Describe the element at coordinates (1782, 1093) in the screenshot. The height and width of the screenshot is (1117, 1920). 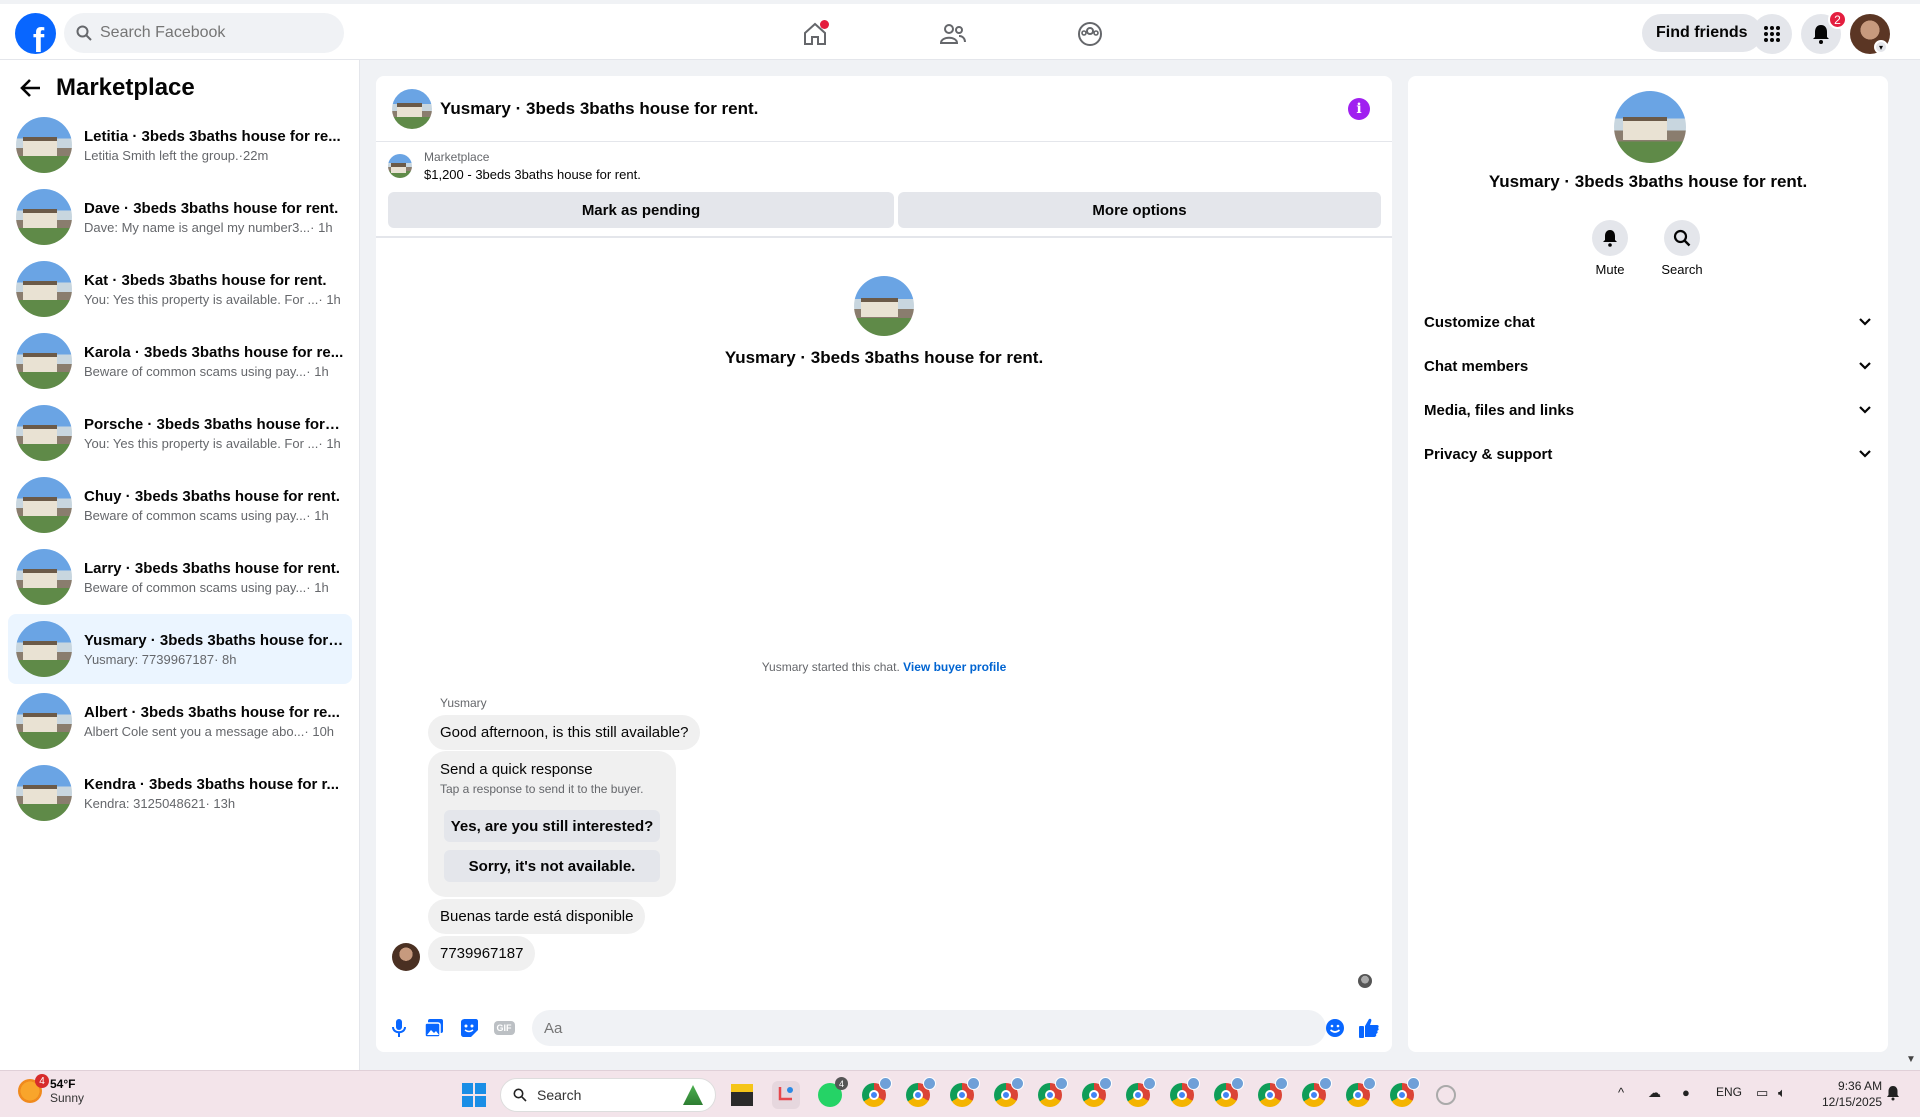
I see `volume-icon: 🔈︎` at that location.